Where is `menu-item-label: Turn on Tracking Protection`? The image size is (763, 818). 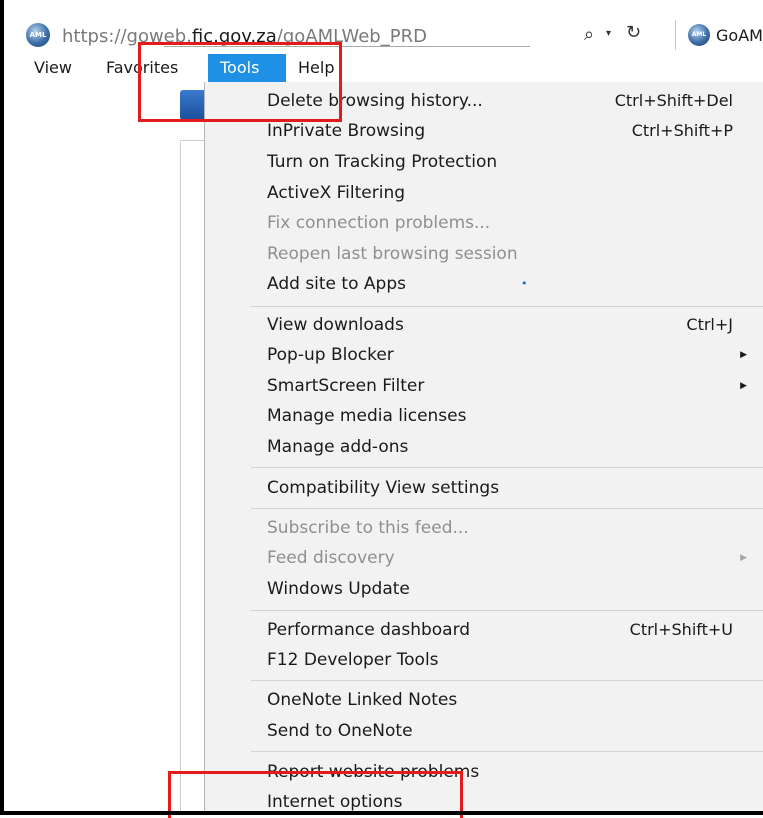 menu-item-label: Turn on Tracking Protection is located at coordinates (382, 162).